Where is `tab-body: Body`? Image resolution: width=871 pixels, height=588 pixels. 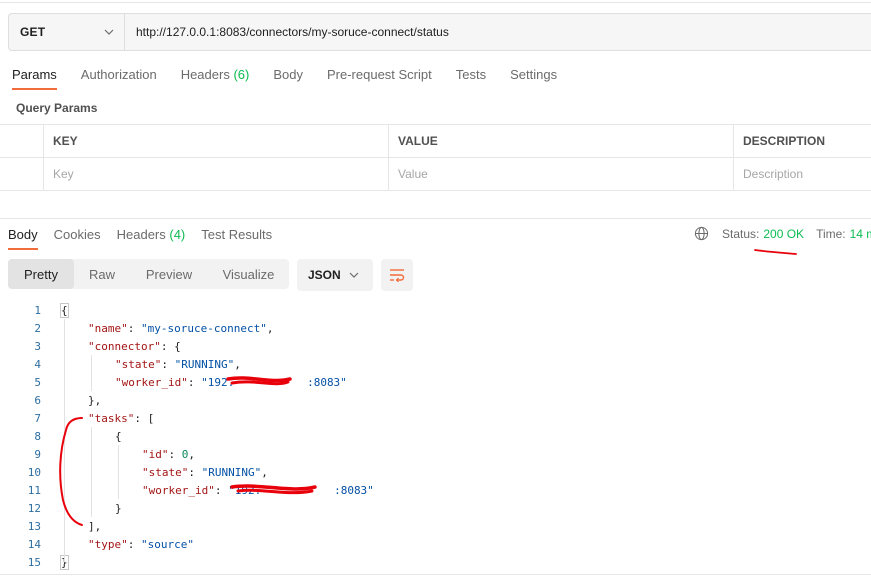
tab-body: Body is located at coordinates (288, 78).